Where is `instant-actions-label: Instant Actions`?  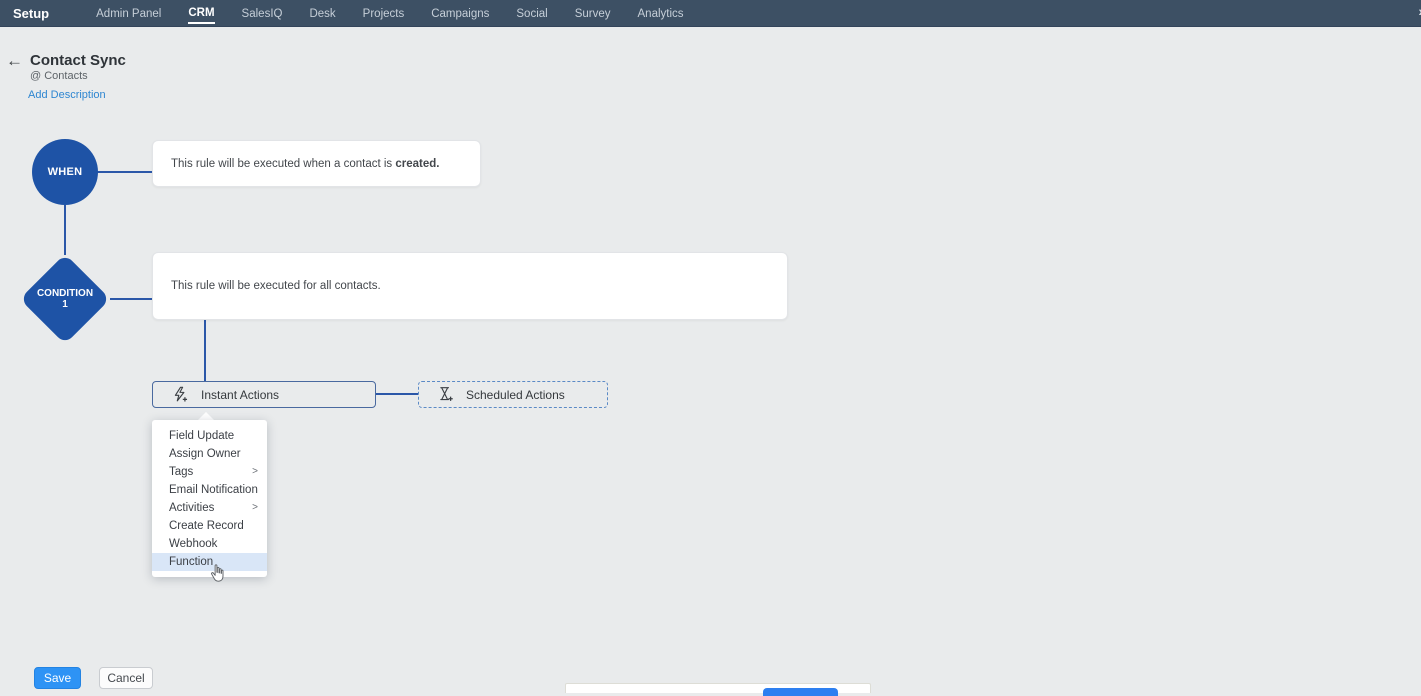 instant-actions-label: Instant Actions is located at coordinates (240, 394).